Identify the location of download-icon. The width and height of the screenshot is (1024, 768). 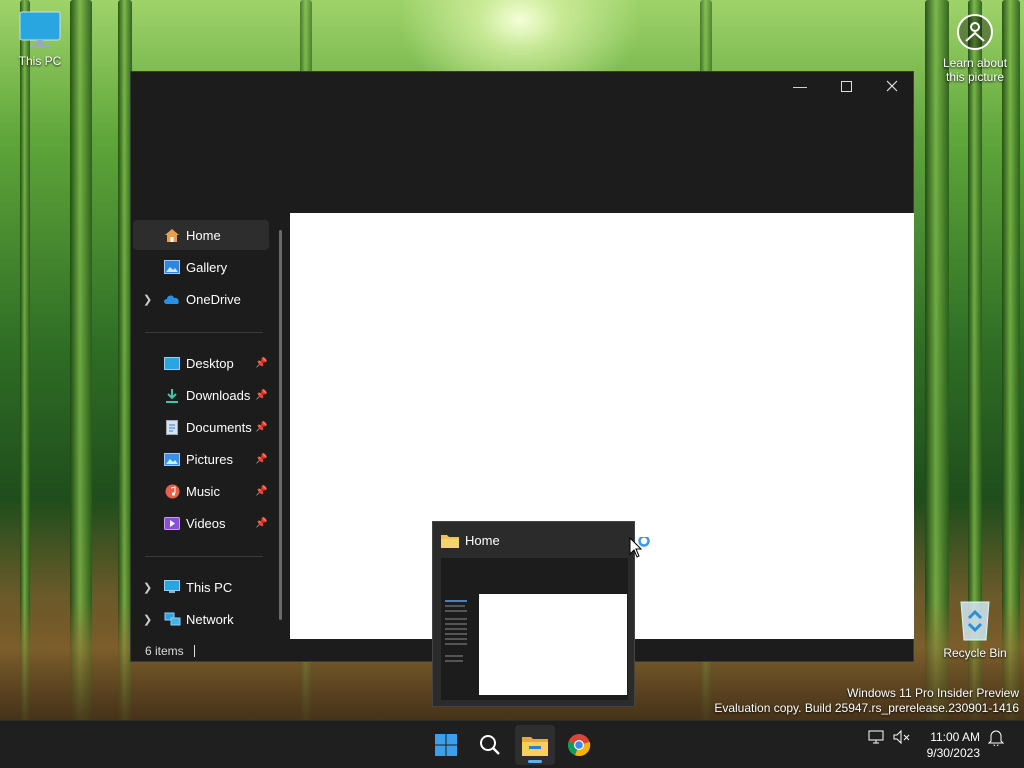
(172, 395).